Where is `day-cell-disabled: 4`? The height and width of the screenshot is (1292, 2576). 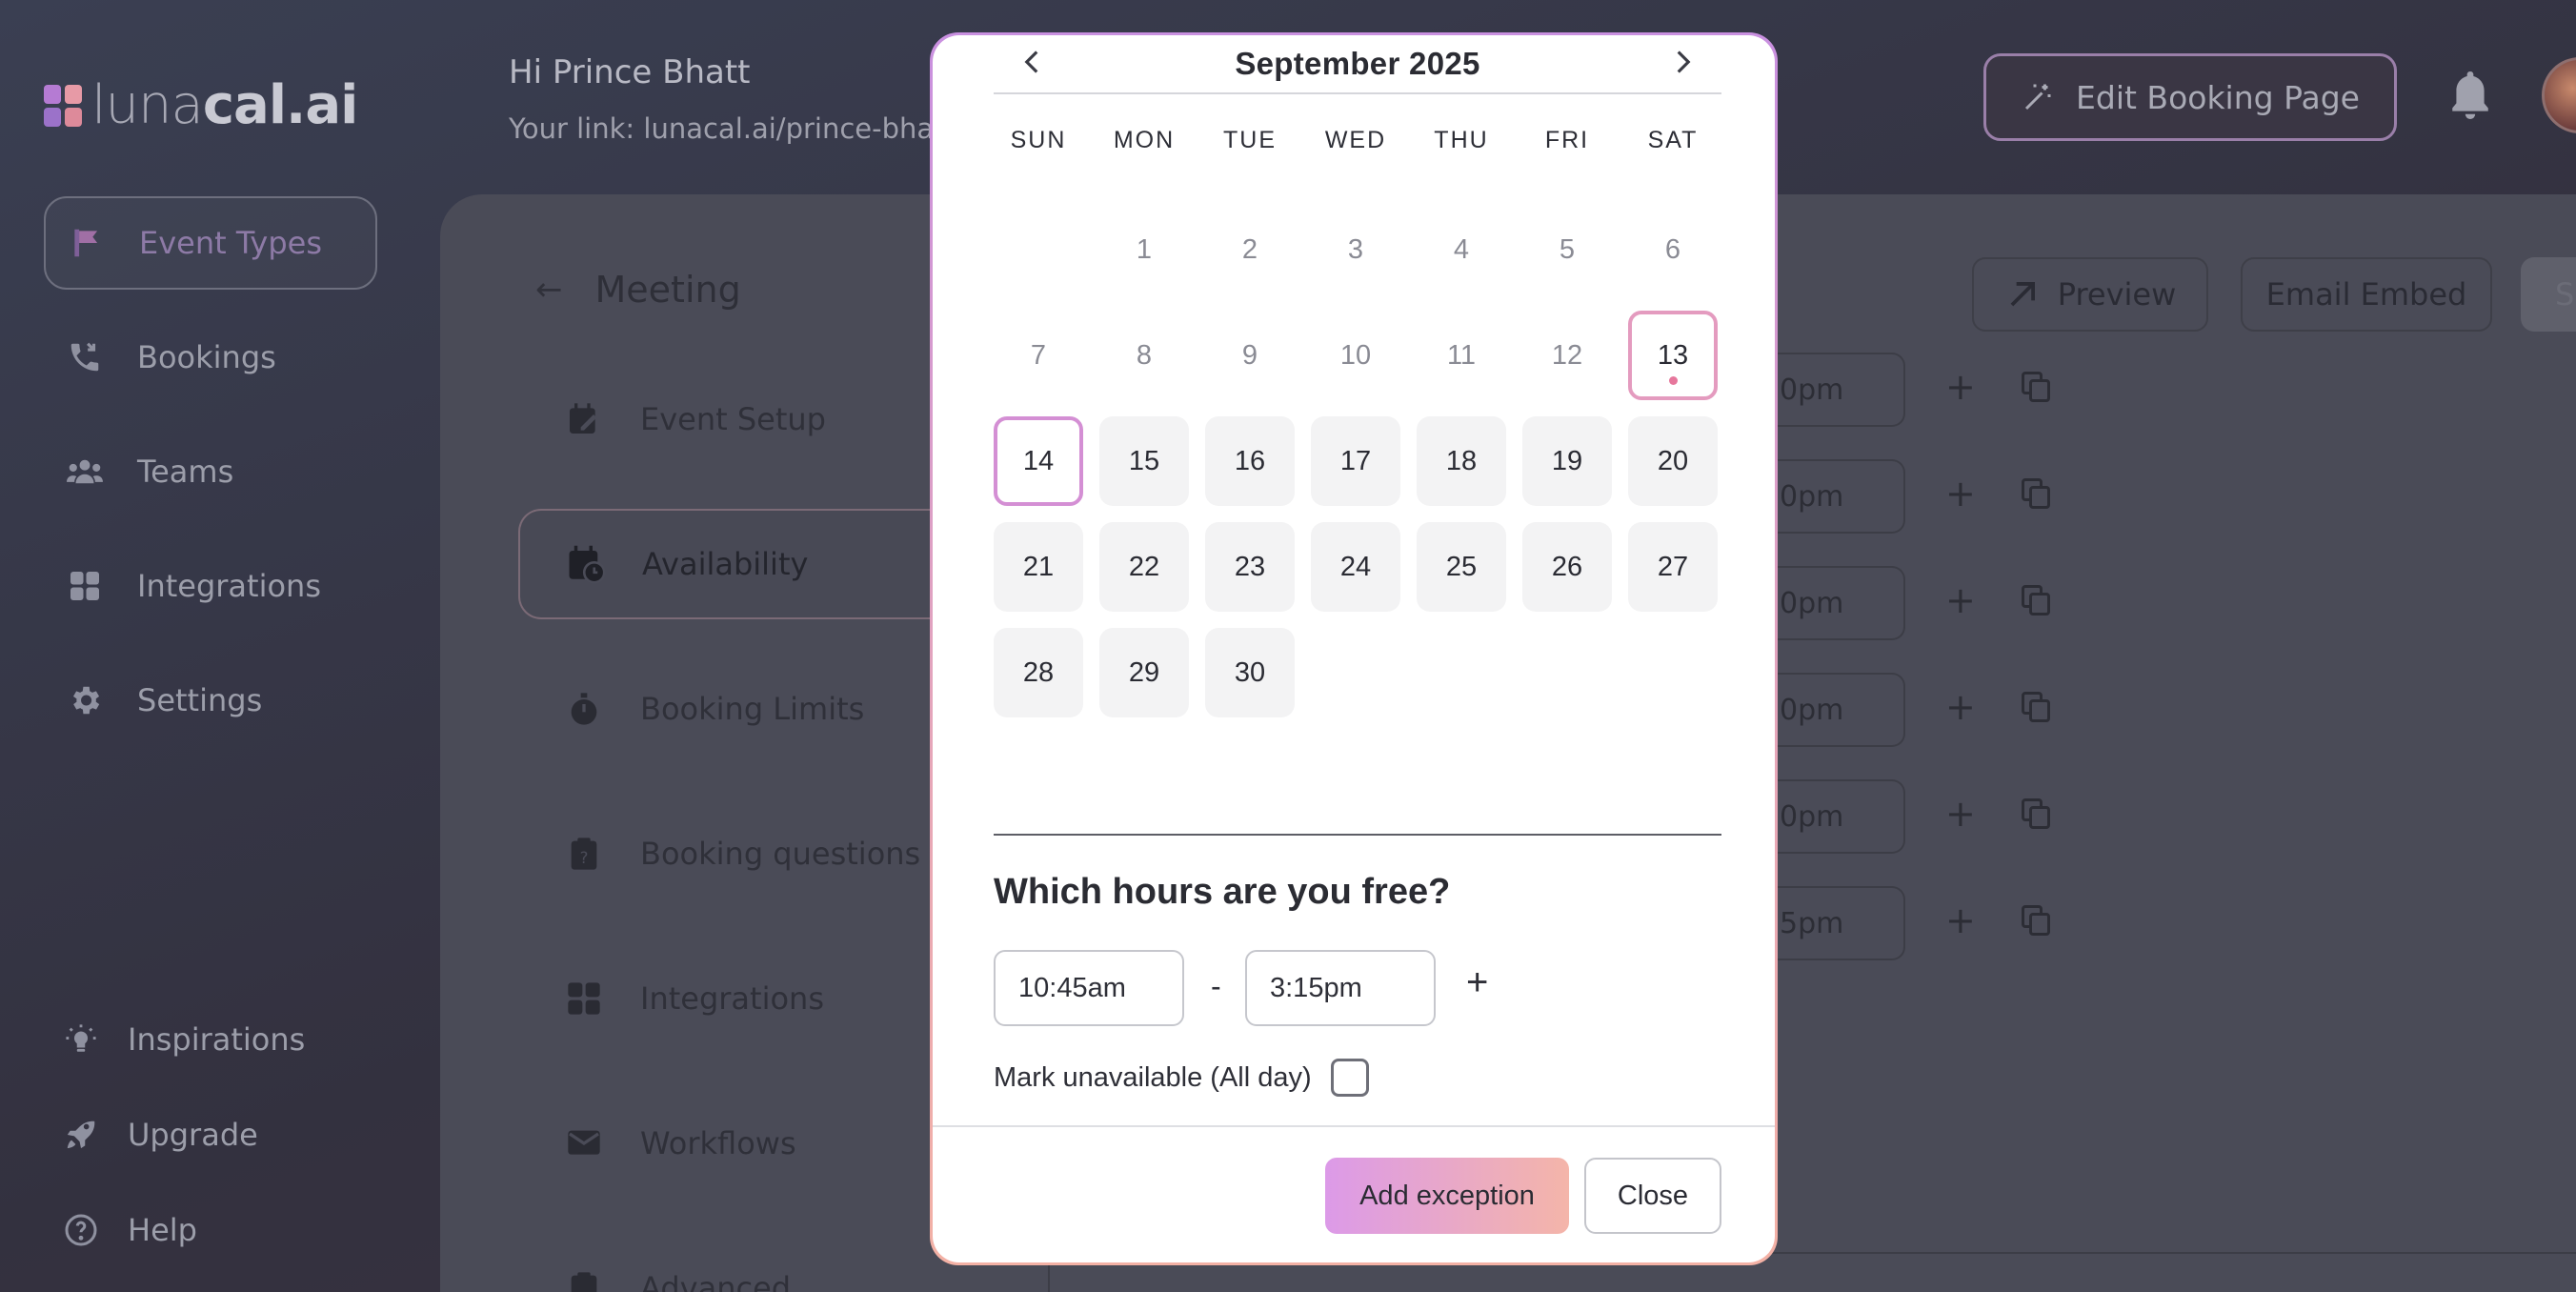 day-cell-disabled: 4 is located at coordinates (1462, 249).